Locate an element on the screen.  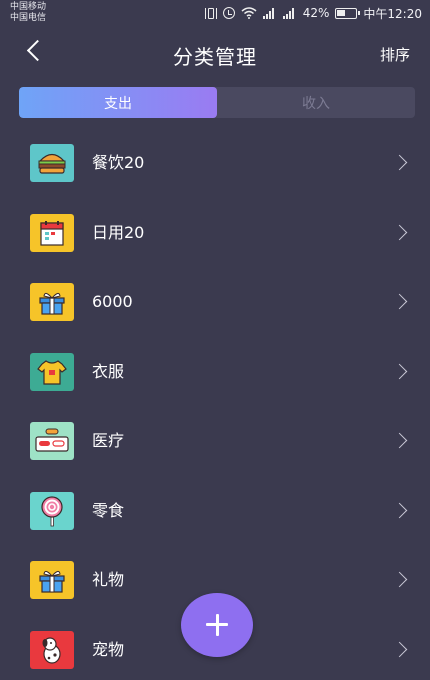
status-indicators: 42% 中午12:20 is located at coordinates (313, 13).